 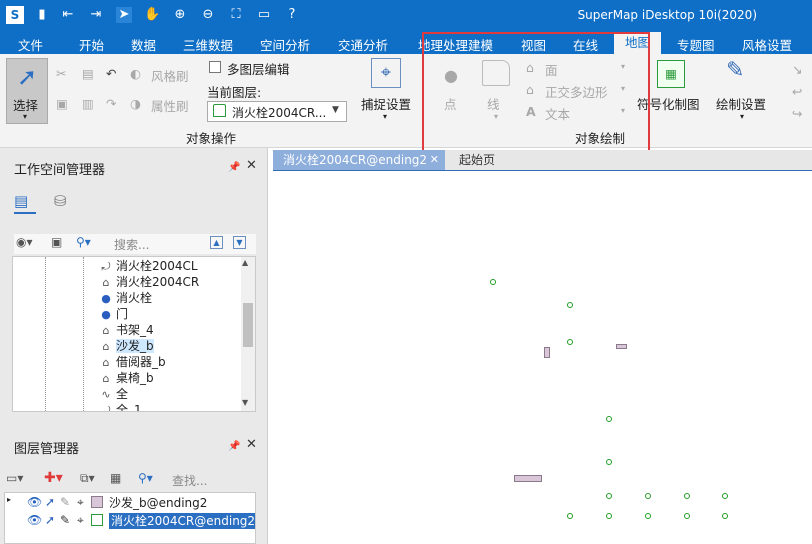 What do you see at coordinates (386, 103) in the screenshot?
I see `snap-settings-label: 捕捉设置` at bounding box center [386, 103].